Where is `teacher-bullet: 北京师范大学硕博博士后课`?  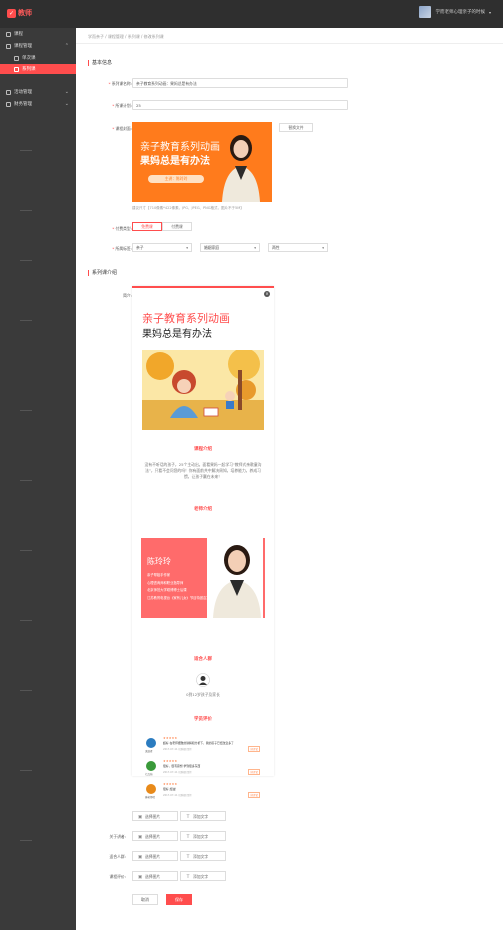 teacher-bullet: 北京师范大学硕博博士后课 is located at coordinates (167, 590).